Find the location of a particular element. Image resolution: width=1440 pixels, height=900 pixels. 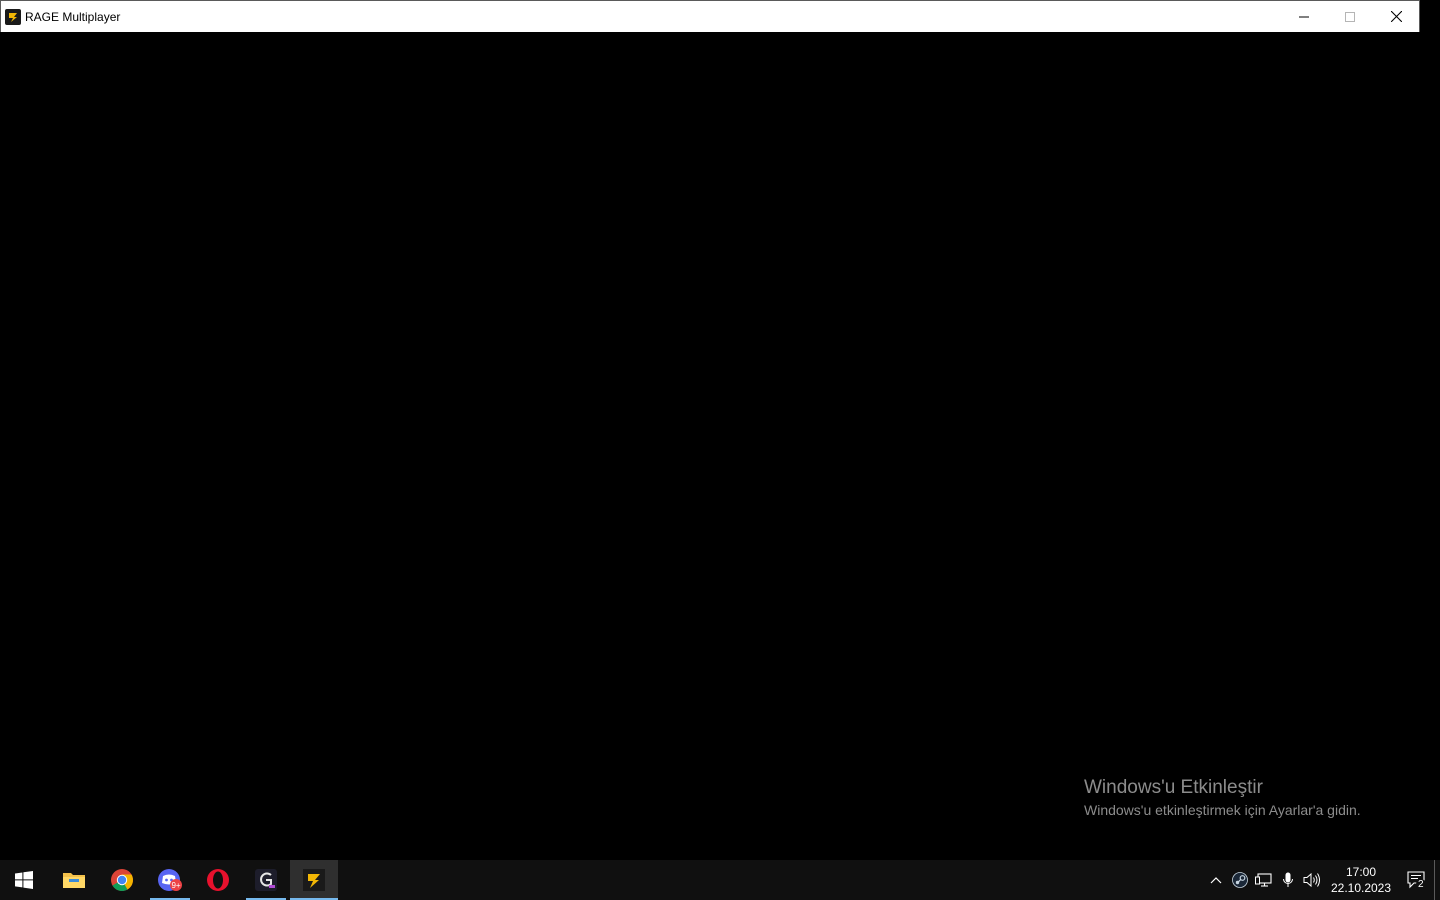

network-icon is located at coordinates (1263, 880).